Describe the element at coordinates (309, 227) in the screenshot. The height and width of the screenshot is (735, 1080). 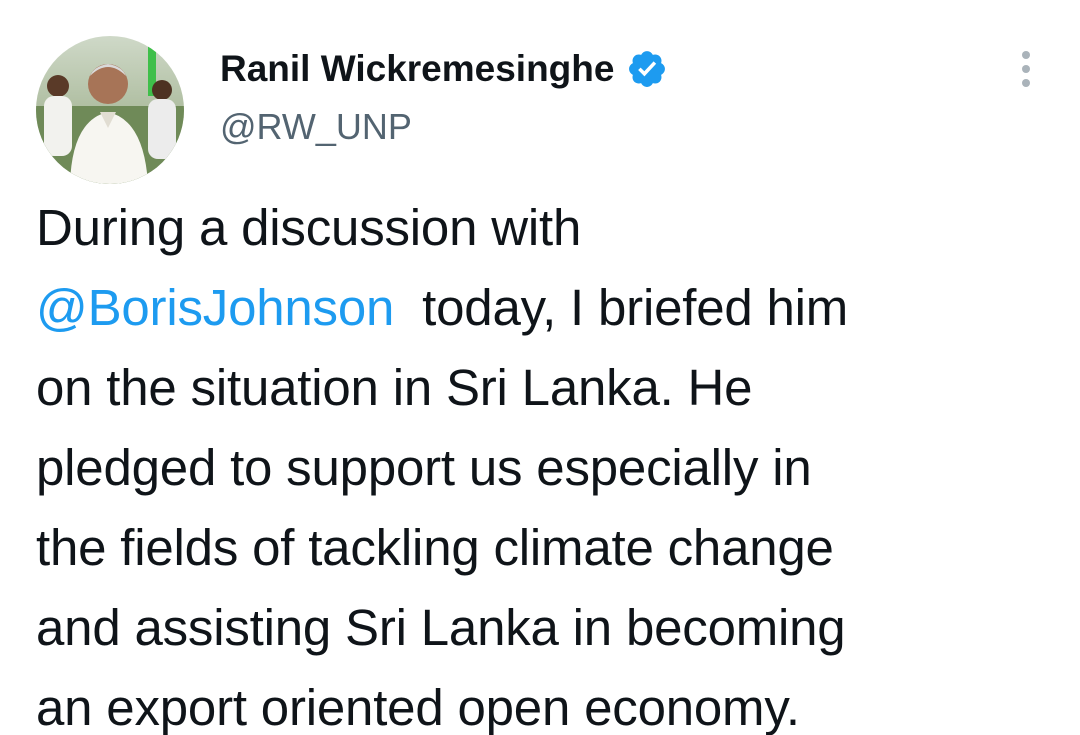
I see `tweet-line: During a discussion with` at that location.